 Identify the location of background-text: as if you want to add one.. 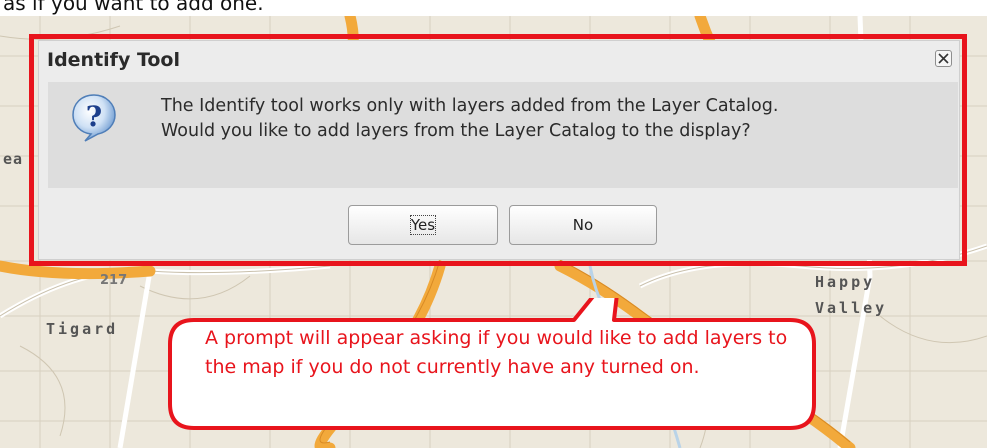
(133, 7).